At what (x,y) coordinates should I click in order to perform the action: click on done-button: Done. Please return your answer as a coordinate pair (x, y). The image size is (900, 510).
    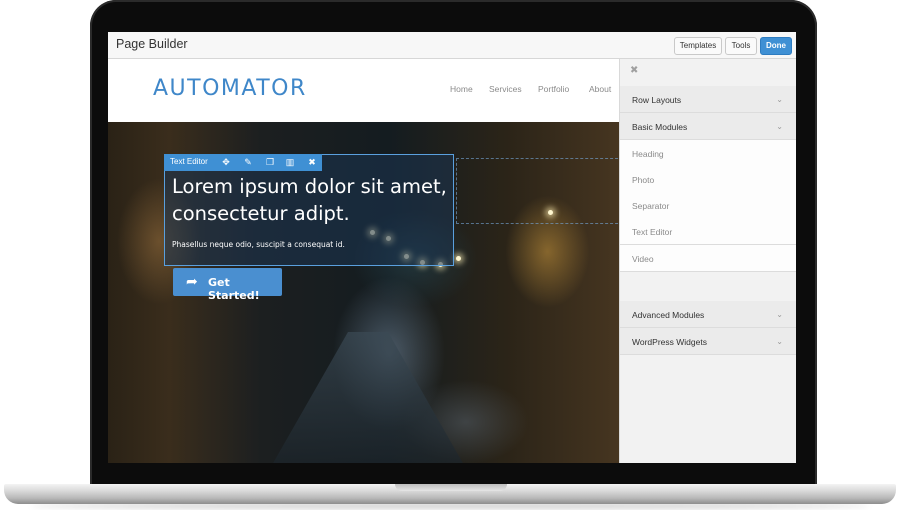
    Looking at the image, I should click on (776, 46).